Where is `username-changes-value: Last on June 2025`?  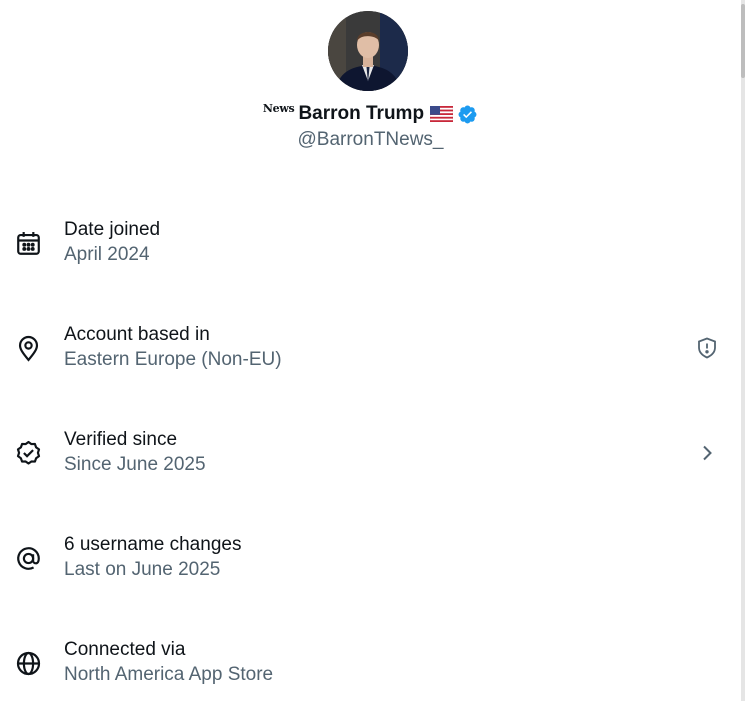
username-changes-value: Last on June 2025 is located at coordinates (142, 569).